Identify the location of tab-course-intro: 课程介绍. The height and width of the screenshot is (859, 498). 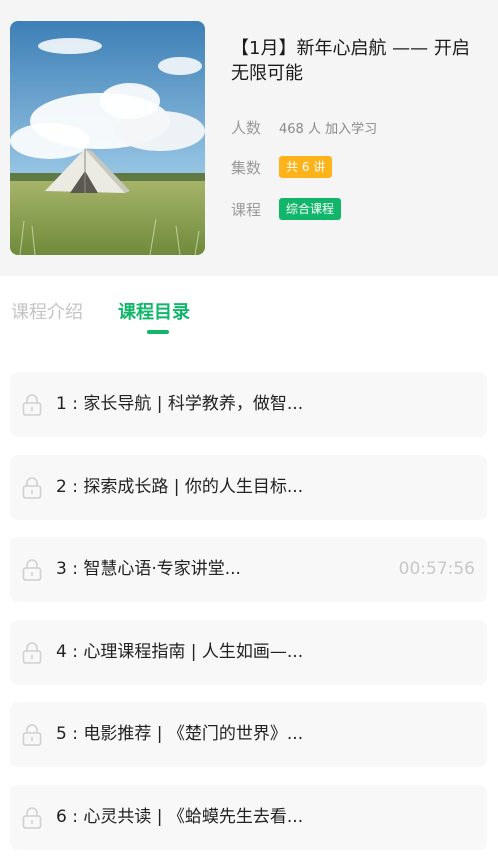
(47, 311).